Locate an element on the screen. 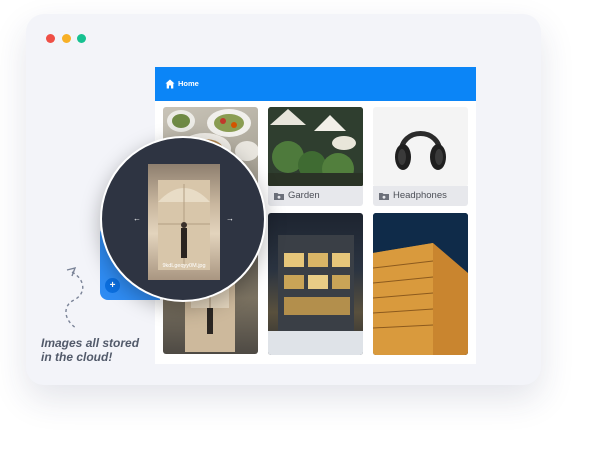 Image resolution: width=602 pixels, height=449 pixels. add-button: + is located at coordinates (112, 285).